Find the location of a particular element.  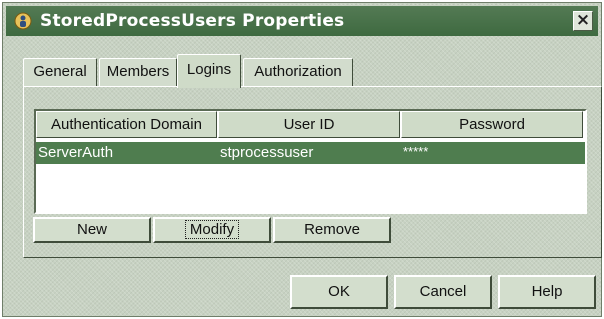

tab-authorization-label: Authorization is located at coordinates (298, 71).